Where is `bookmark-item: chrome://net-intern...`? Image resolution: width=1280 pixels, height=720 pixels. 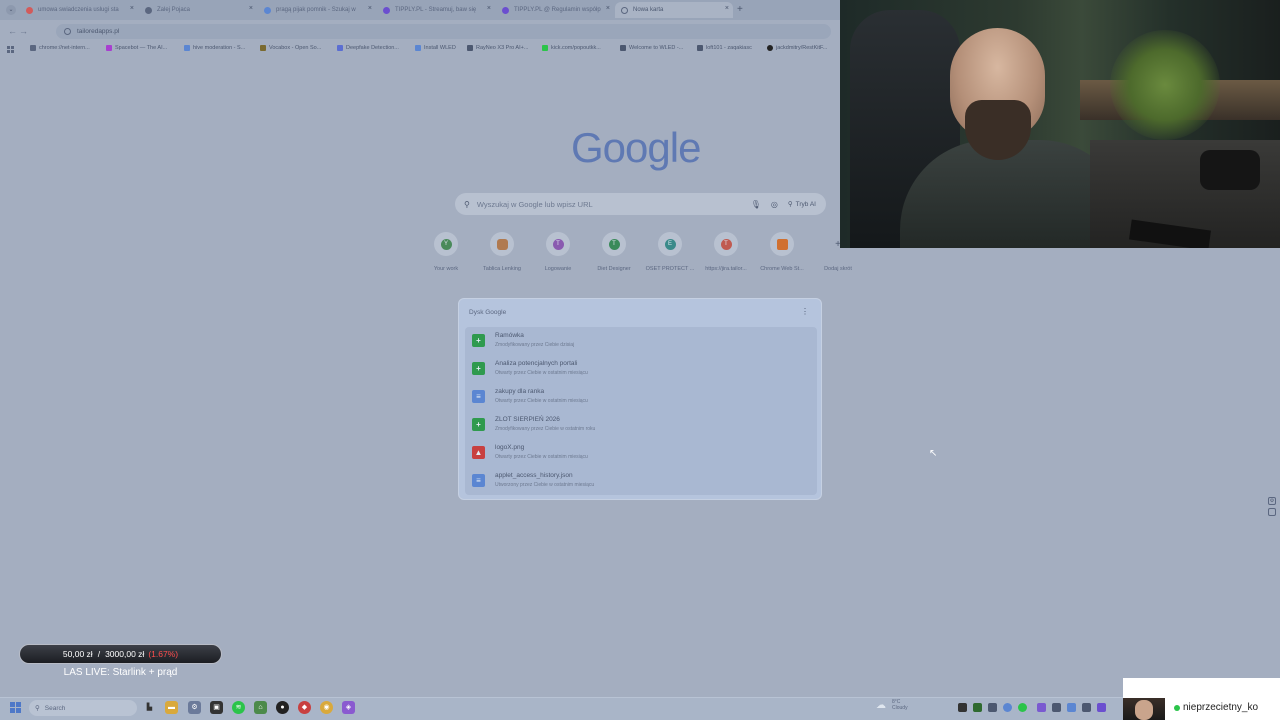
bookmark-item: chrome://net-intern... is located at coordinates (60, 48).